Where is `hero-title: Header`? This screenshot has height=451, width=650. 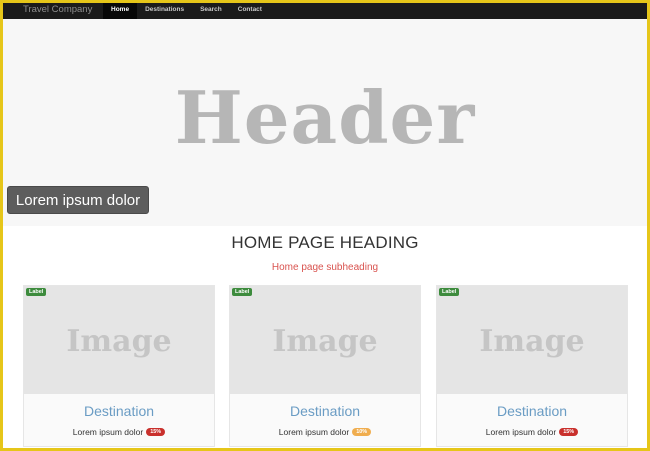
hero-title: Header is located at coordinates (325, 117).